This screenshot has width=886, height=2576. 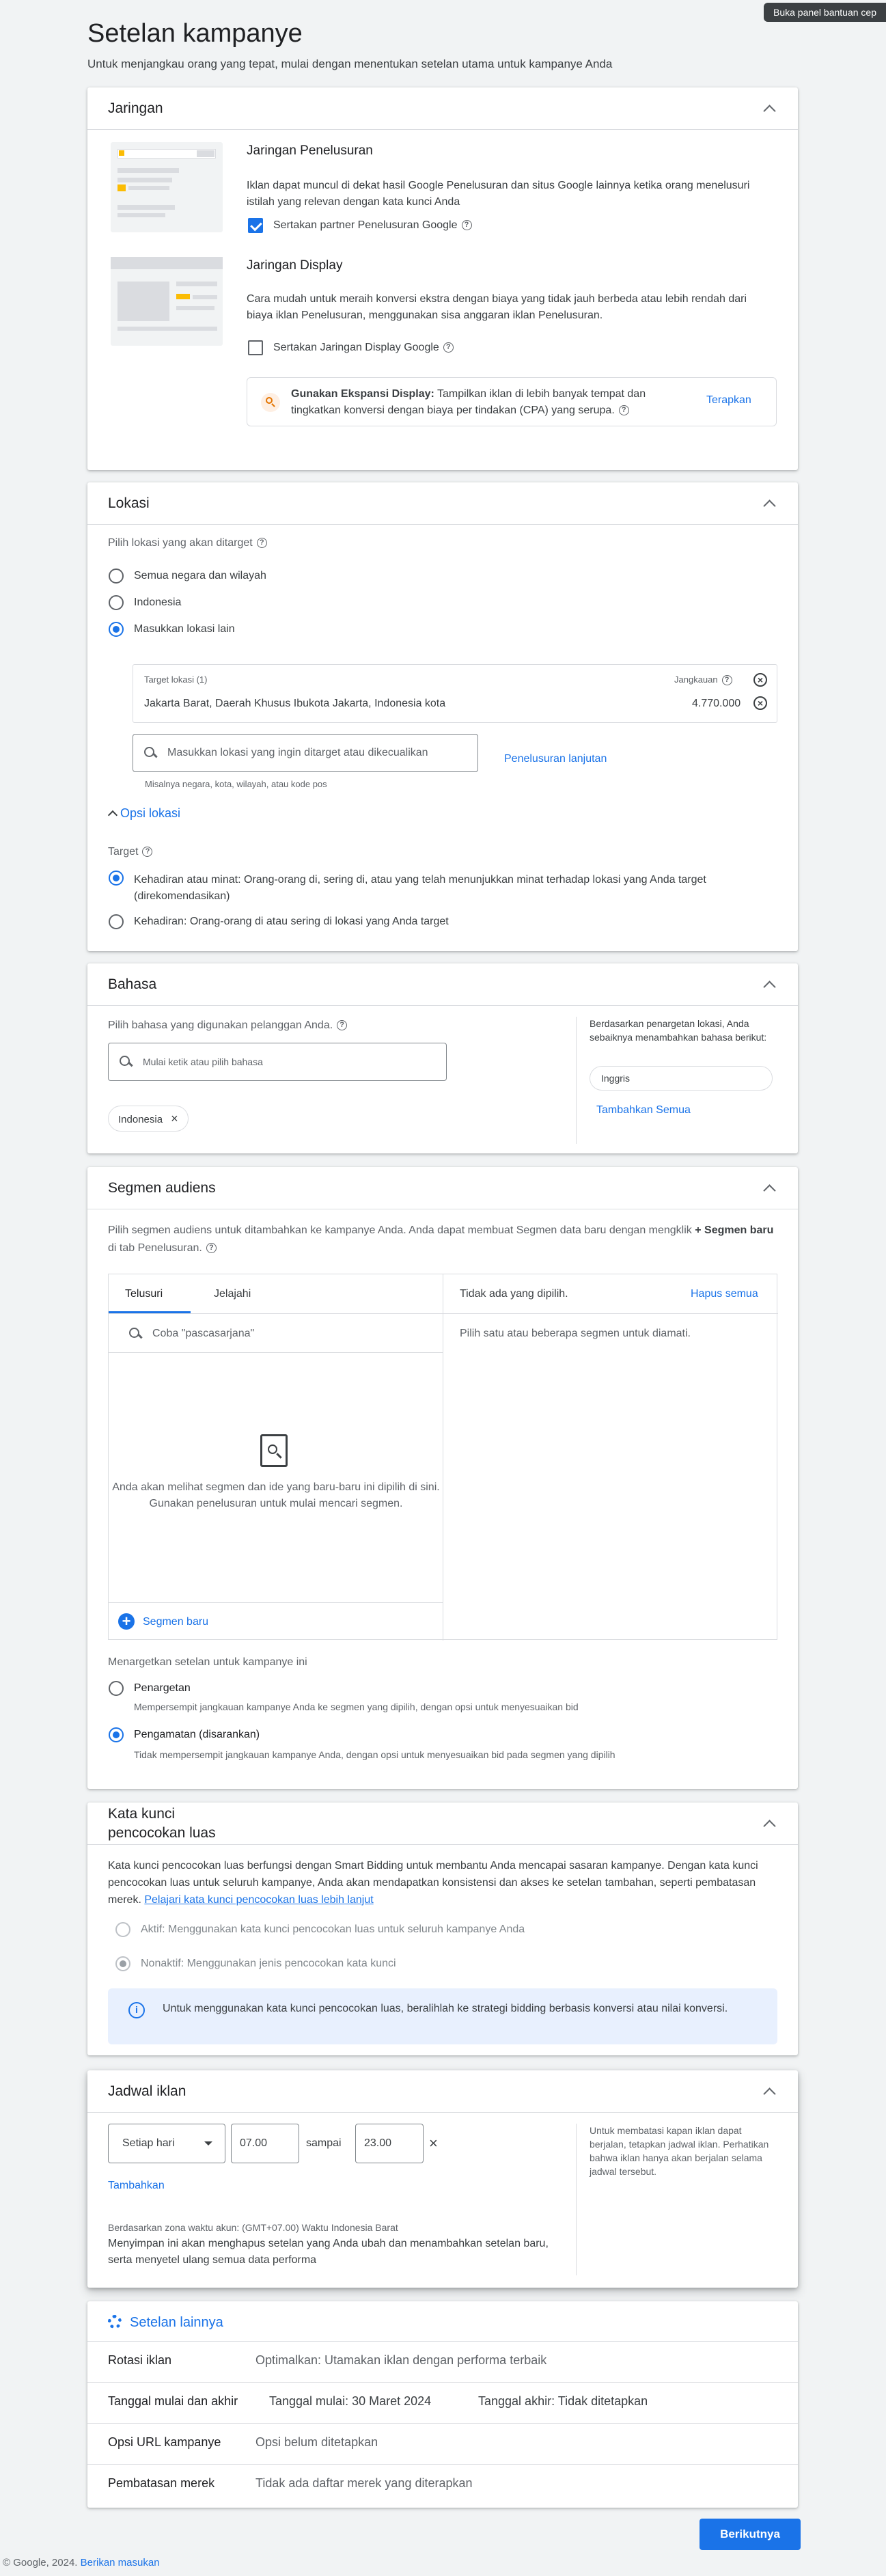 What do you see at coordinates (174, 1118) in the screenshot?
I see `close-icon: ×` at bounding box center [174, 1118].